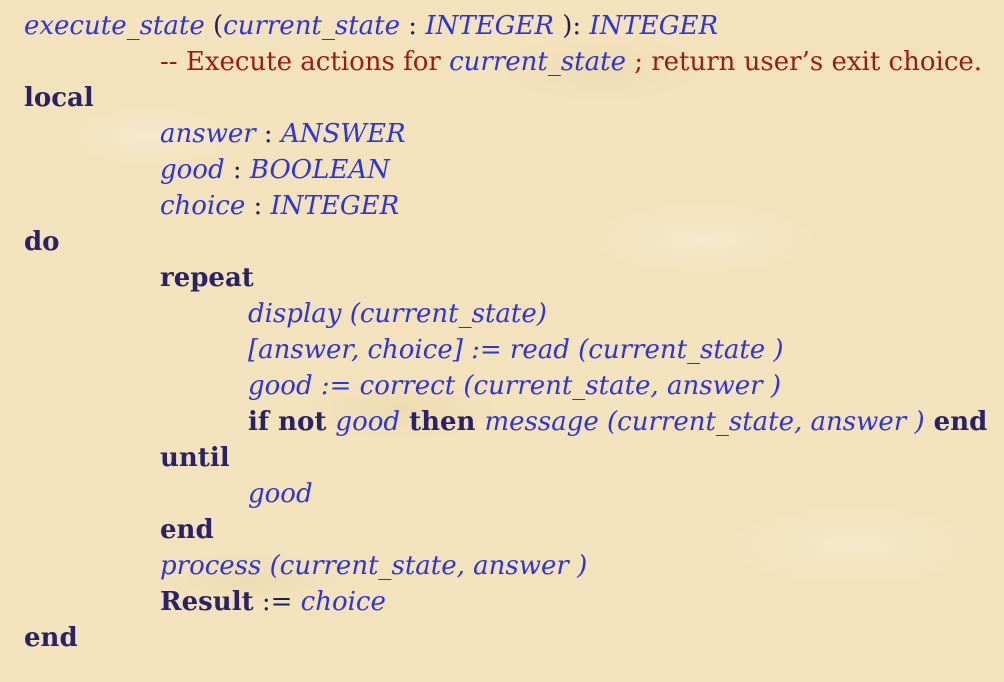 Image resolution: width=1004 pixels, height=682 pixels. Describe the element at coordinates (195, 458) in the screenshot. I see `until-keyword: until` at that location.